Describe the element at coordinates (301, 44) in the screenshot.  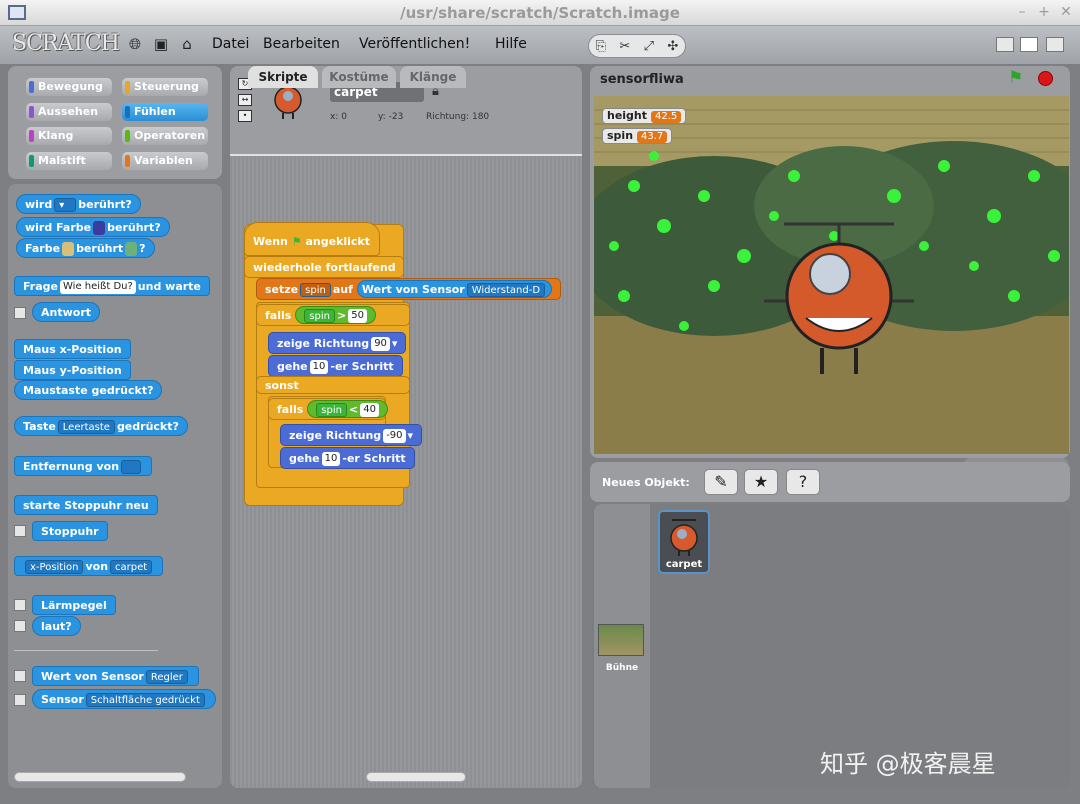
I see `menu-bearbeiten: Bearbeiten` at that location.